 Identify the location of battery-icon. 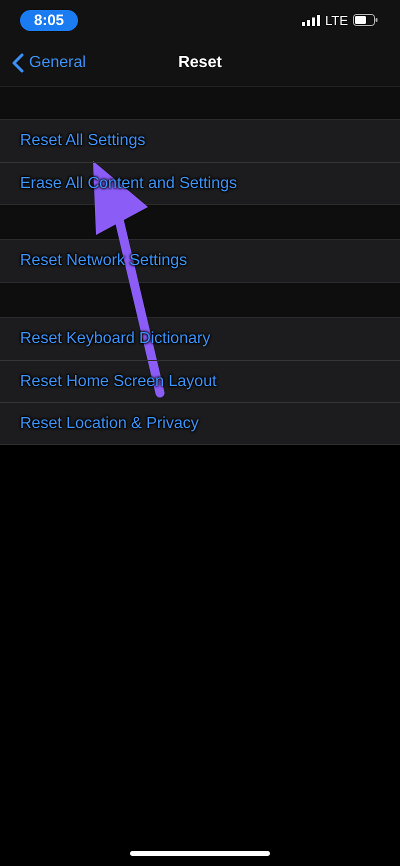
(365, 20).